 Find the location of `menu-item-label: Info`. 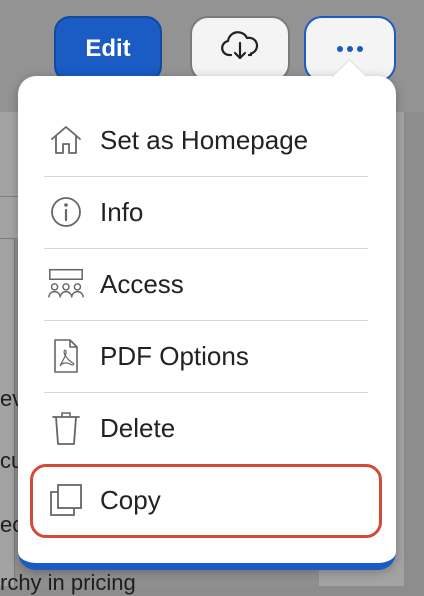

menu-item-label: Info is located at coordinates (122, 211).